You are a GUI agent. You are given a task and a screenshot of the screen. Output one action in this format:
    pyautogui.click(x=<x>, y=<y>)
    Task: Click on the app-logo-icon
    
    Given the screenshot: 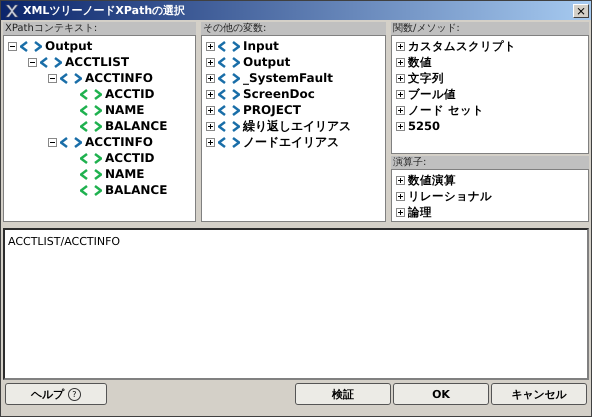 What is the action you would take?
    pyautogui.click(x=12, y=11)
    